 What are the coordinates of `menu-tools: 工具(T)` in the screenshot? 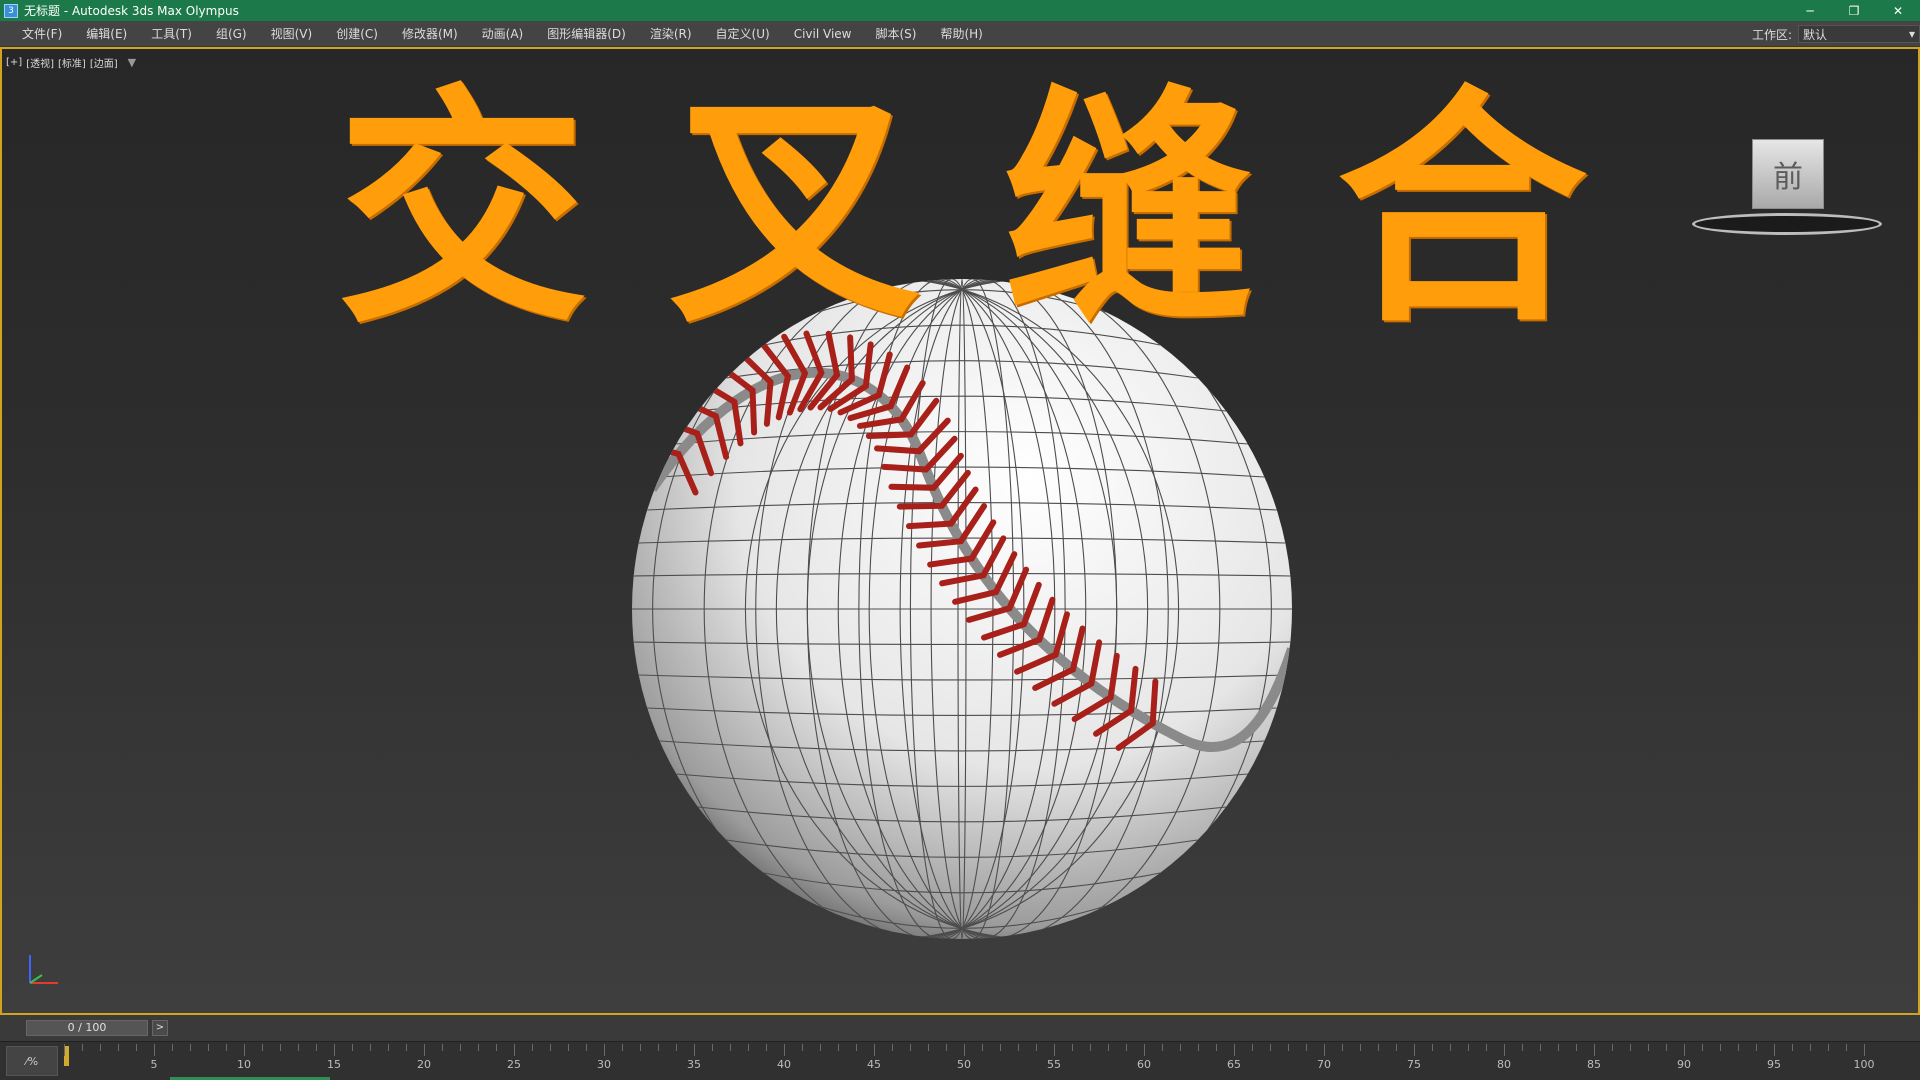 It's located at (171, 34).